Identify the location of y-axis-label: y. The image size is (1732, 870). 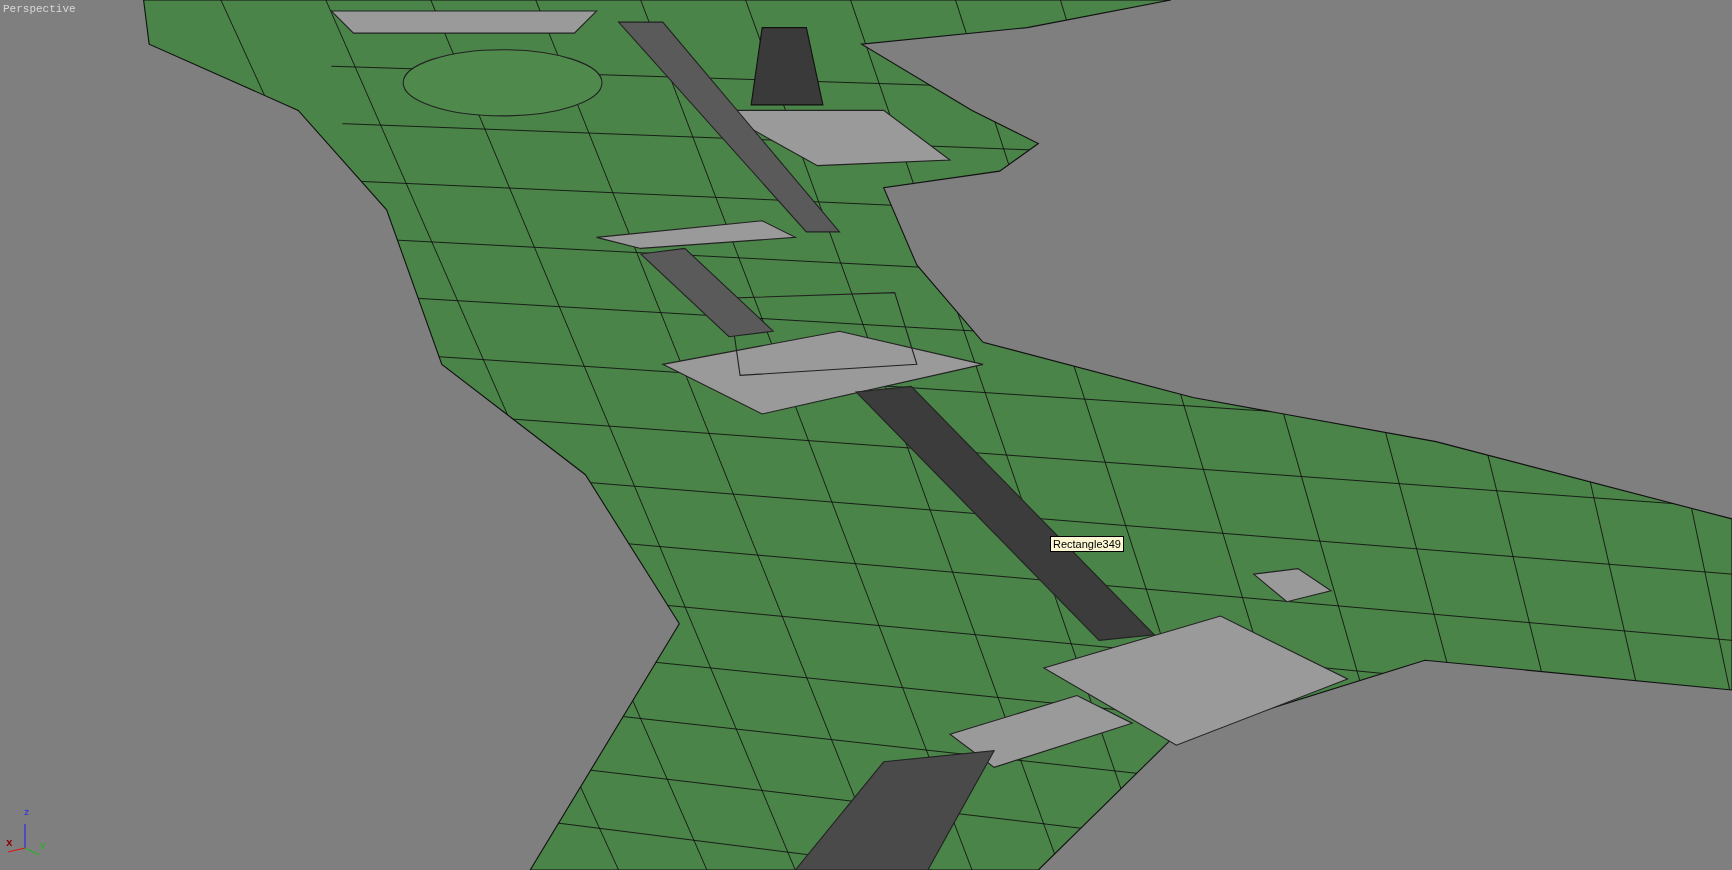
(43, 846).